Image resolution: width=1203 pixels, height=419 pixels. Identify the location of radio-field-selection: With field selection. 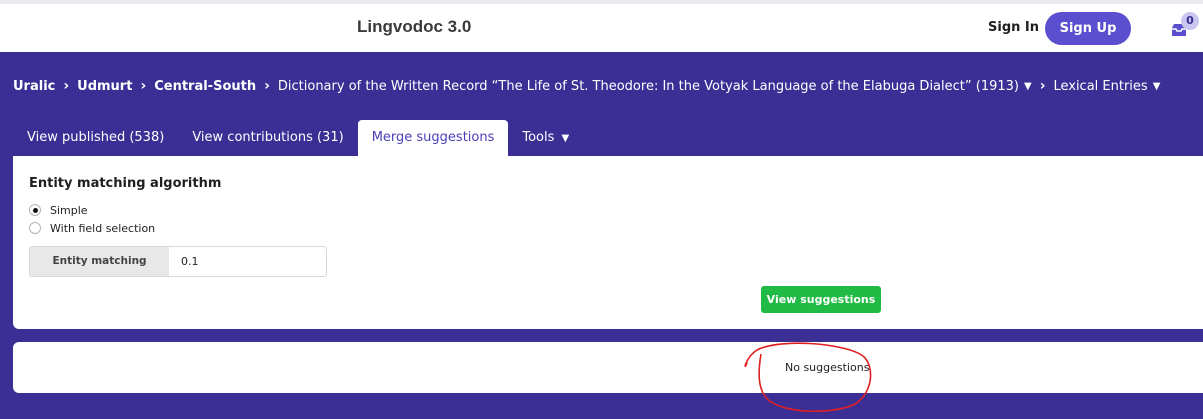
(92, 228).